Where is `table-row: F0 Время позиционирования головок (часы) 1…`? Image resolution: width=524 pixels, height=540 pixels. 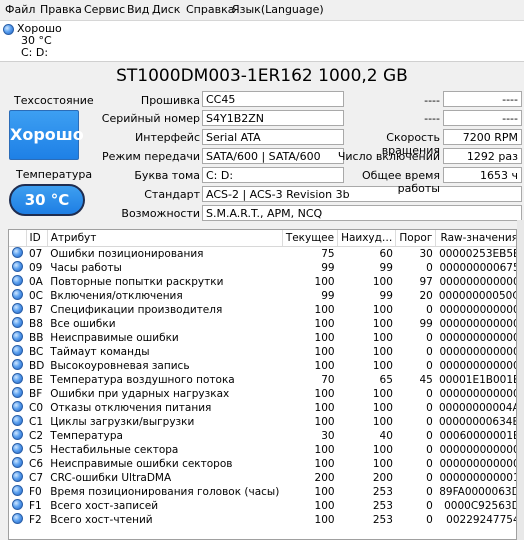 table-row: F0 Время позиционирования головок (часы) 1… is located at coordinates (262, 492).